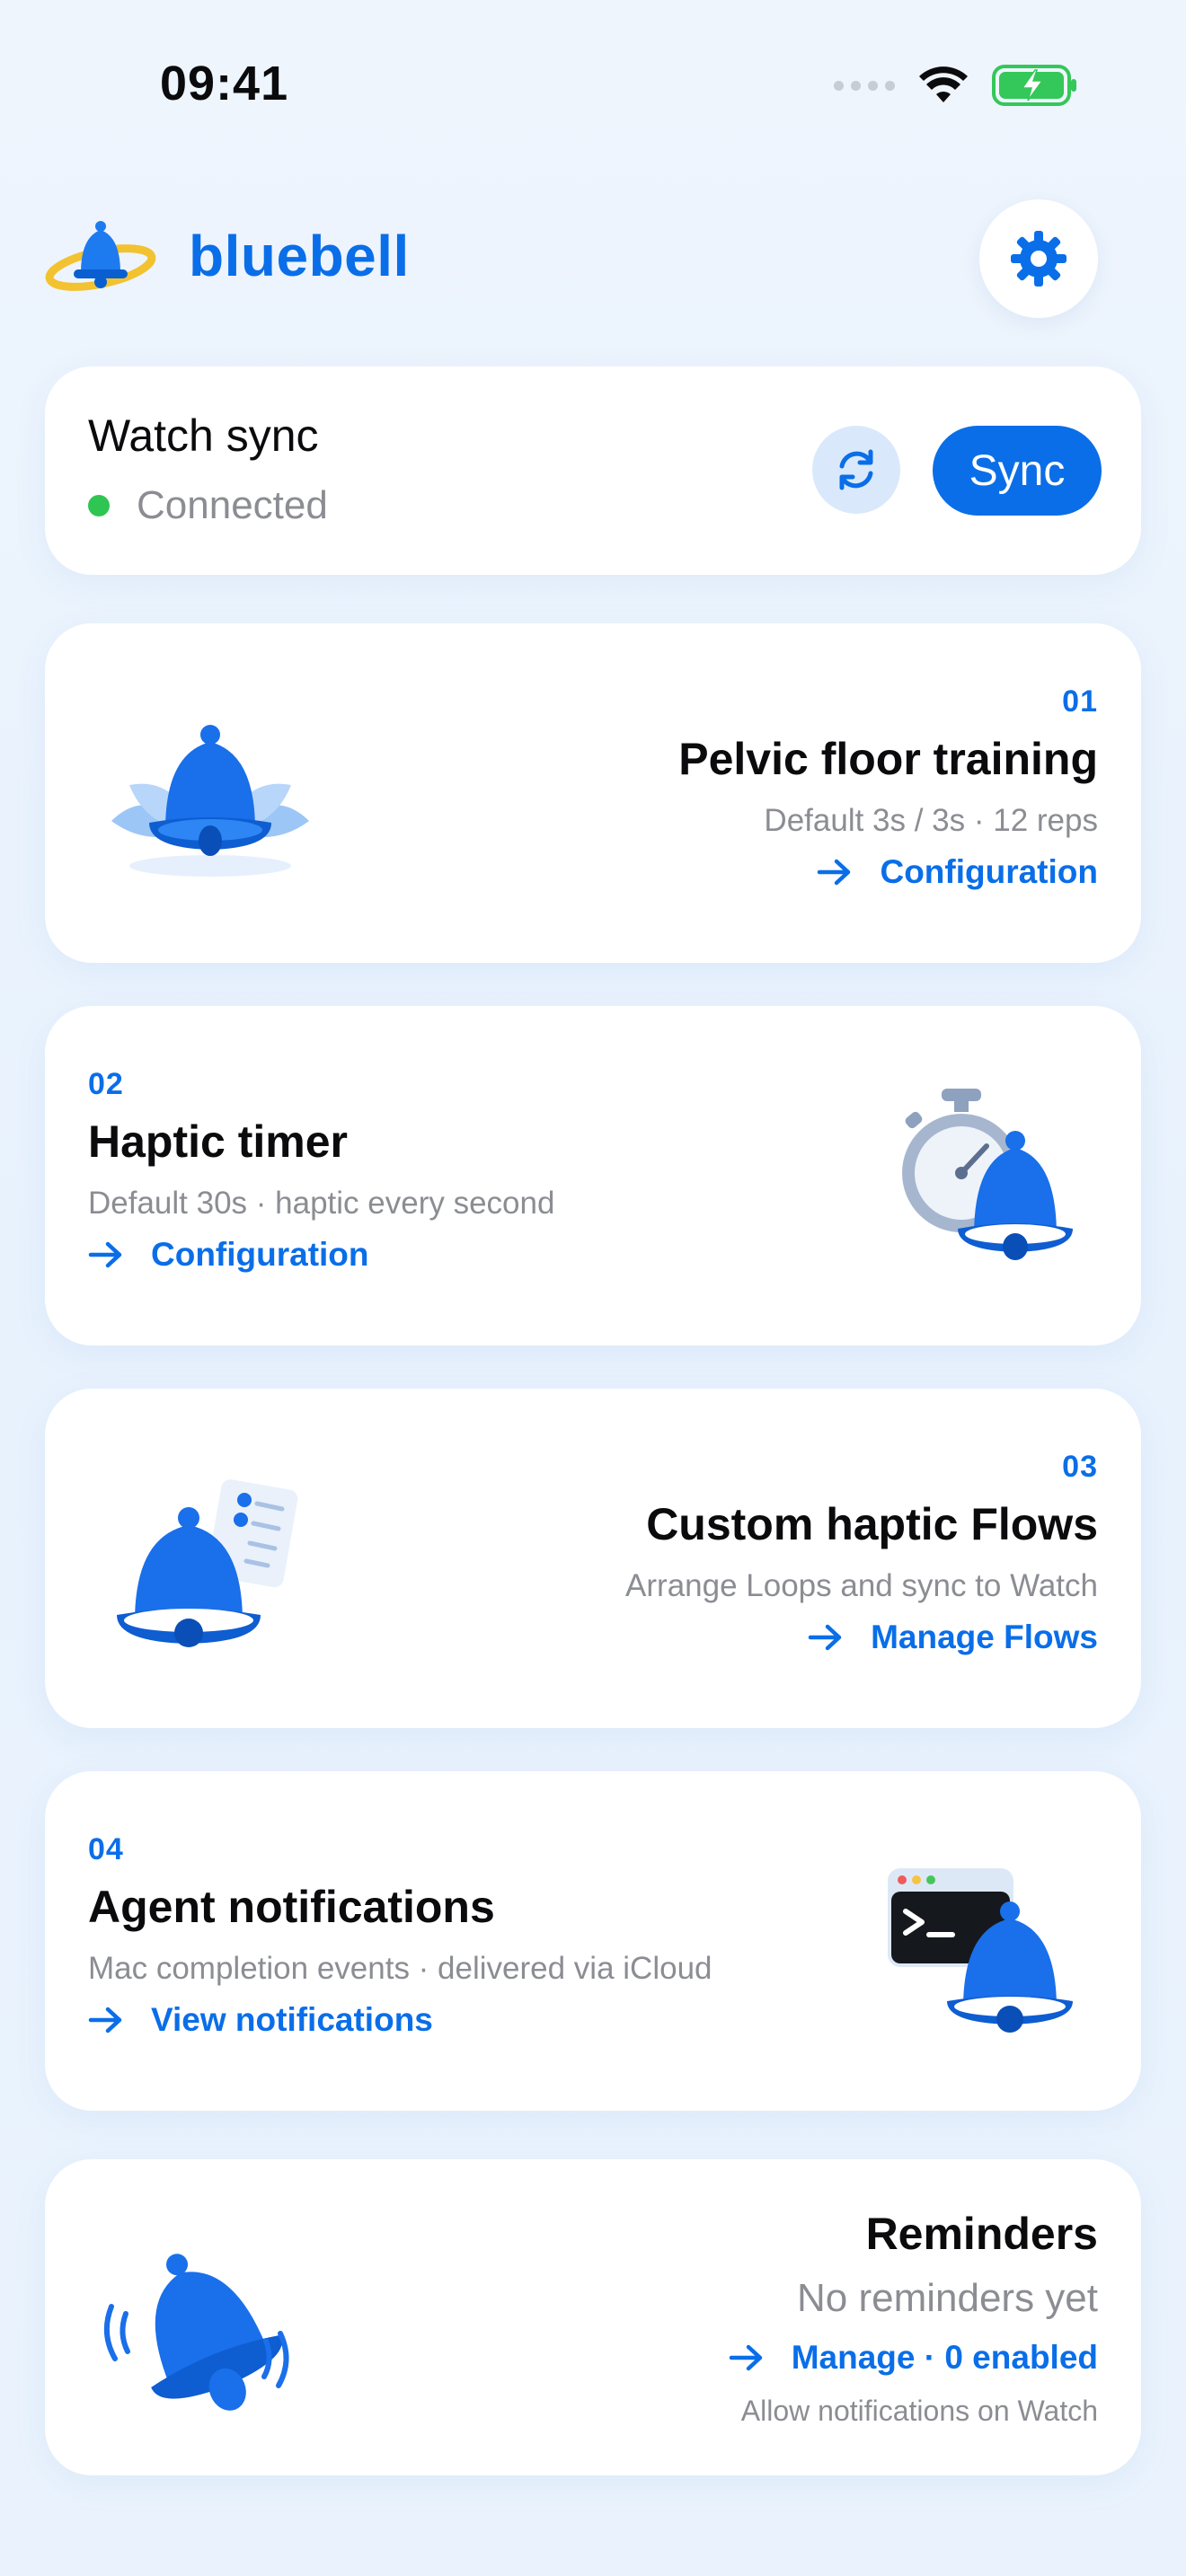  What do you see at coordinates (984, 1637) in the screenshot?
I see `manage-flows-link-label: Manage Flows` at bounding box center [984, 1637].